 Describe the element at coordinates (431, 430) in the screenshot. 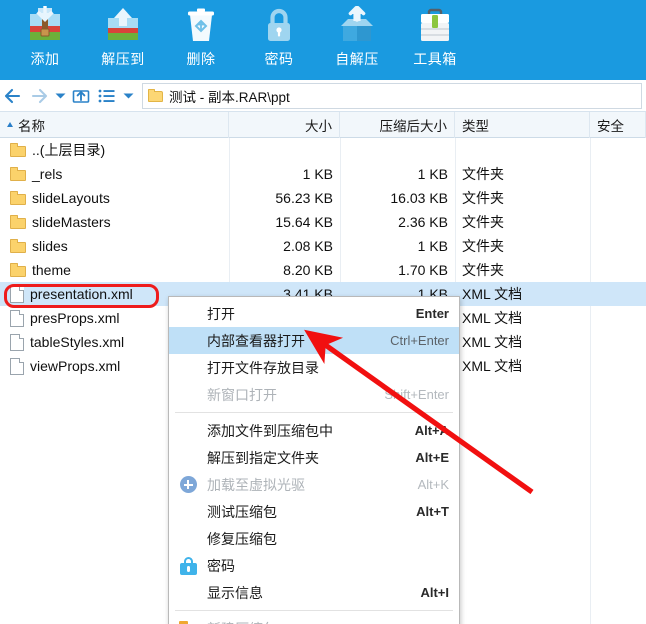

I see `menu-item-shortcut: Alt+A` at that location.